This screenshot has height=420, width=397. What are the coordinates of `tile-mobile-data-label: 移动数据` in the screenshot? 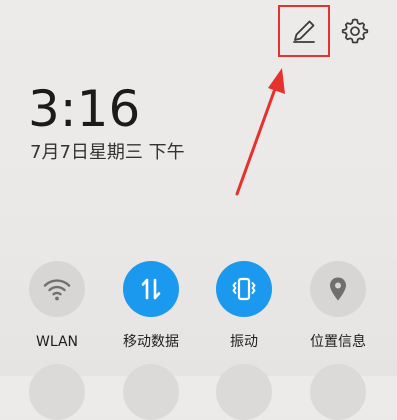 It's located at (151, 342).